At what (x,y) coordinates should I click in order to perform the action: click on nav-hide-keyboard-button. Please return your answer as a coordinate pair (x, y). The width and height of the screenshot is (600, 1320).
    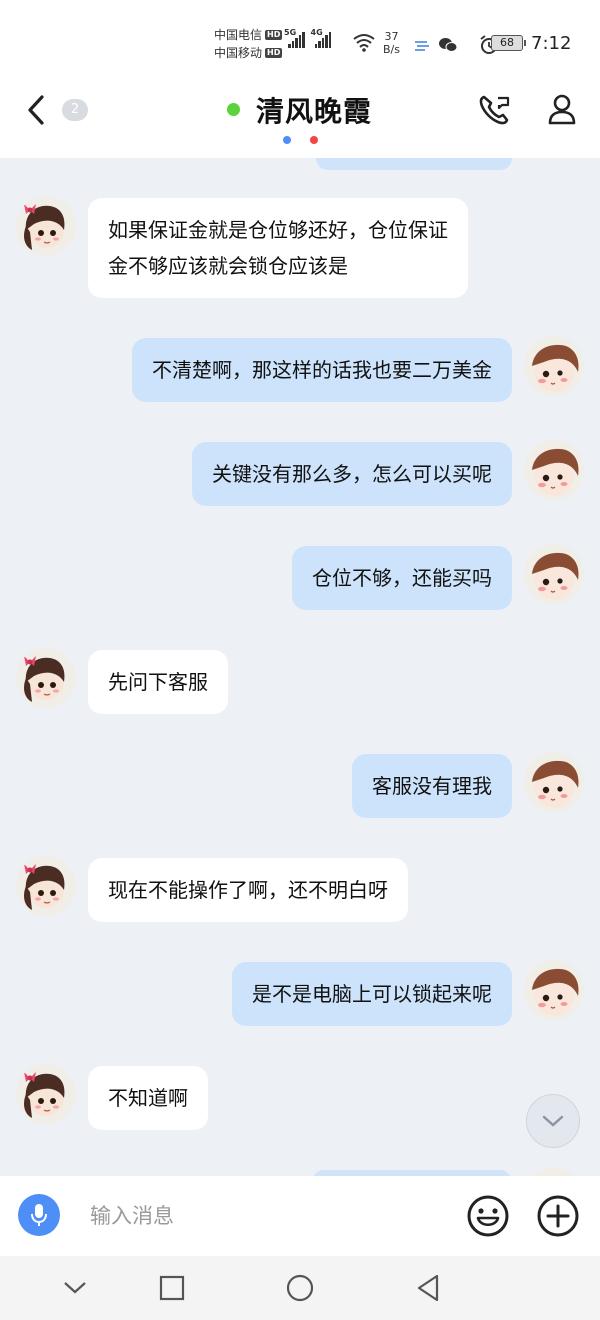
    Looking at the image, I should click on (75, 1288).